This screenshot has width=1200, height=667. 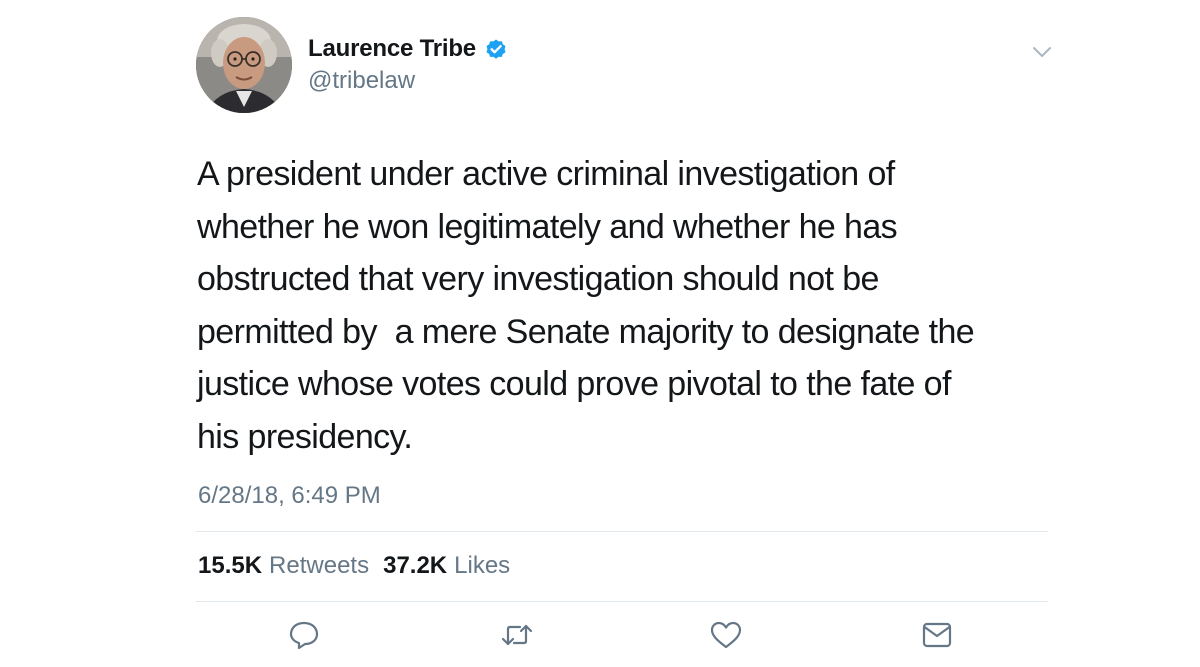 I want to click on like-button, so click(x=726, y=635).